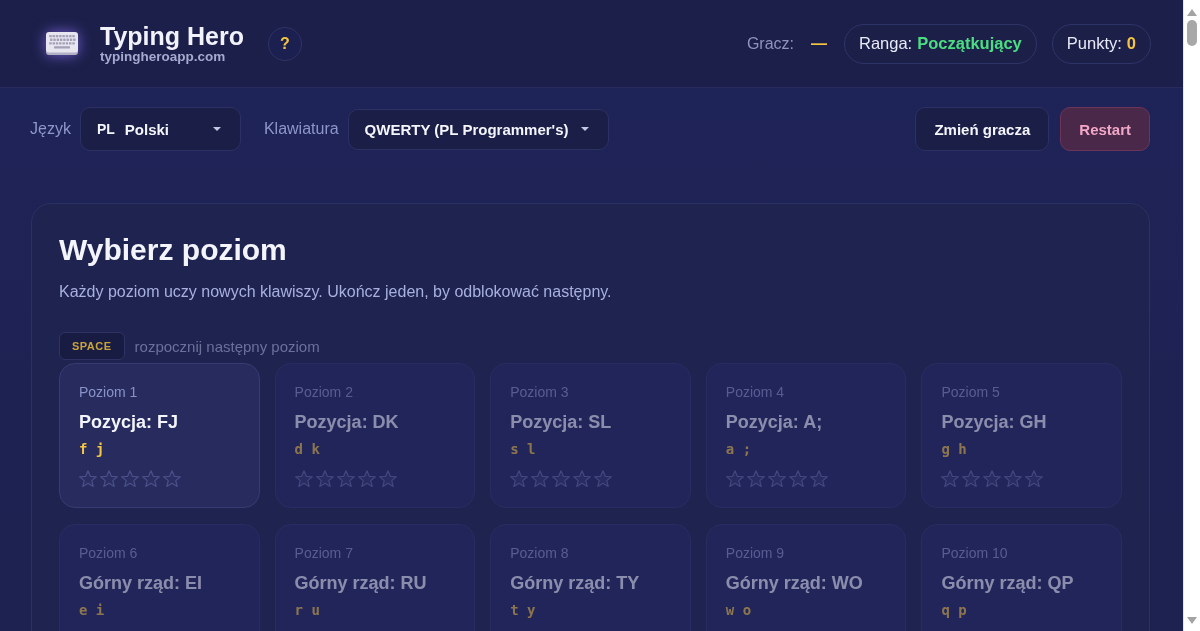 The height and width of the screenshot is (631, 1200). Describe the element at coordinates (159, 435) in the screenshot. I see `level-card: Poziom 1 Pozycja: FJ f j` at that location.